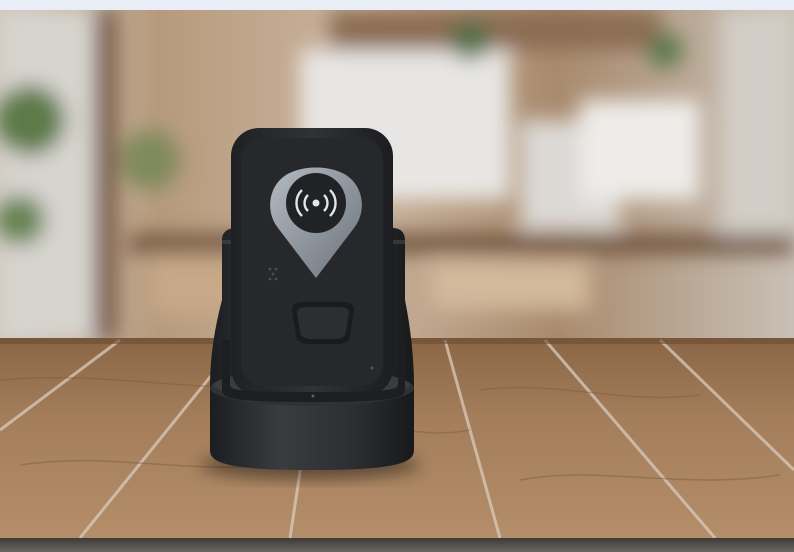 The height and width of the screenshot is (552, 794). I want to click on bottom-edge-strip, so click(397, 545).